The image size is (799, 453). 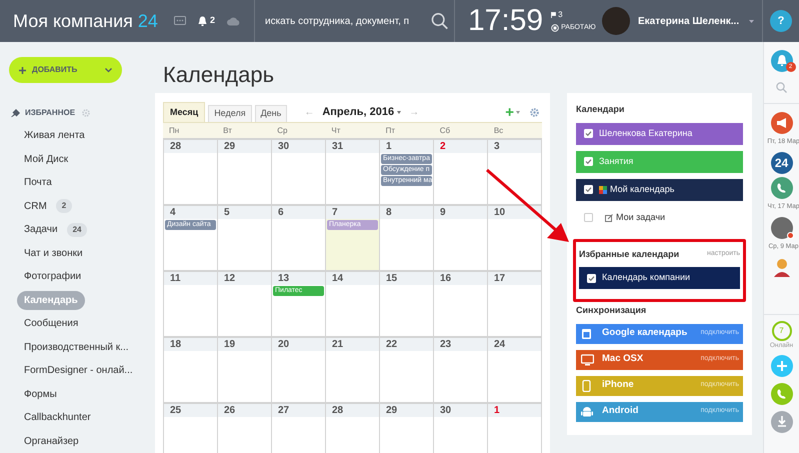 What do you see at coordinates (191, 369) in the screenshot?
I see `day-cell: 18` at bounding box center [191, 369].